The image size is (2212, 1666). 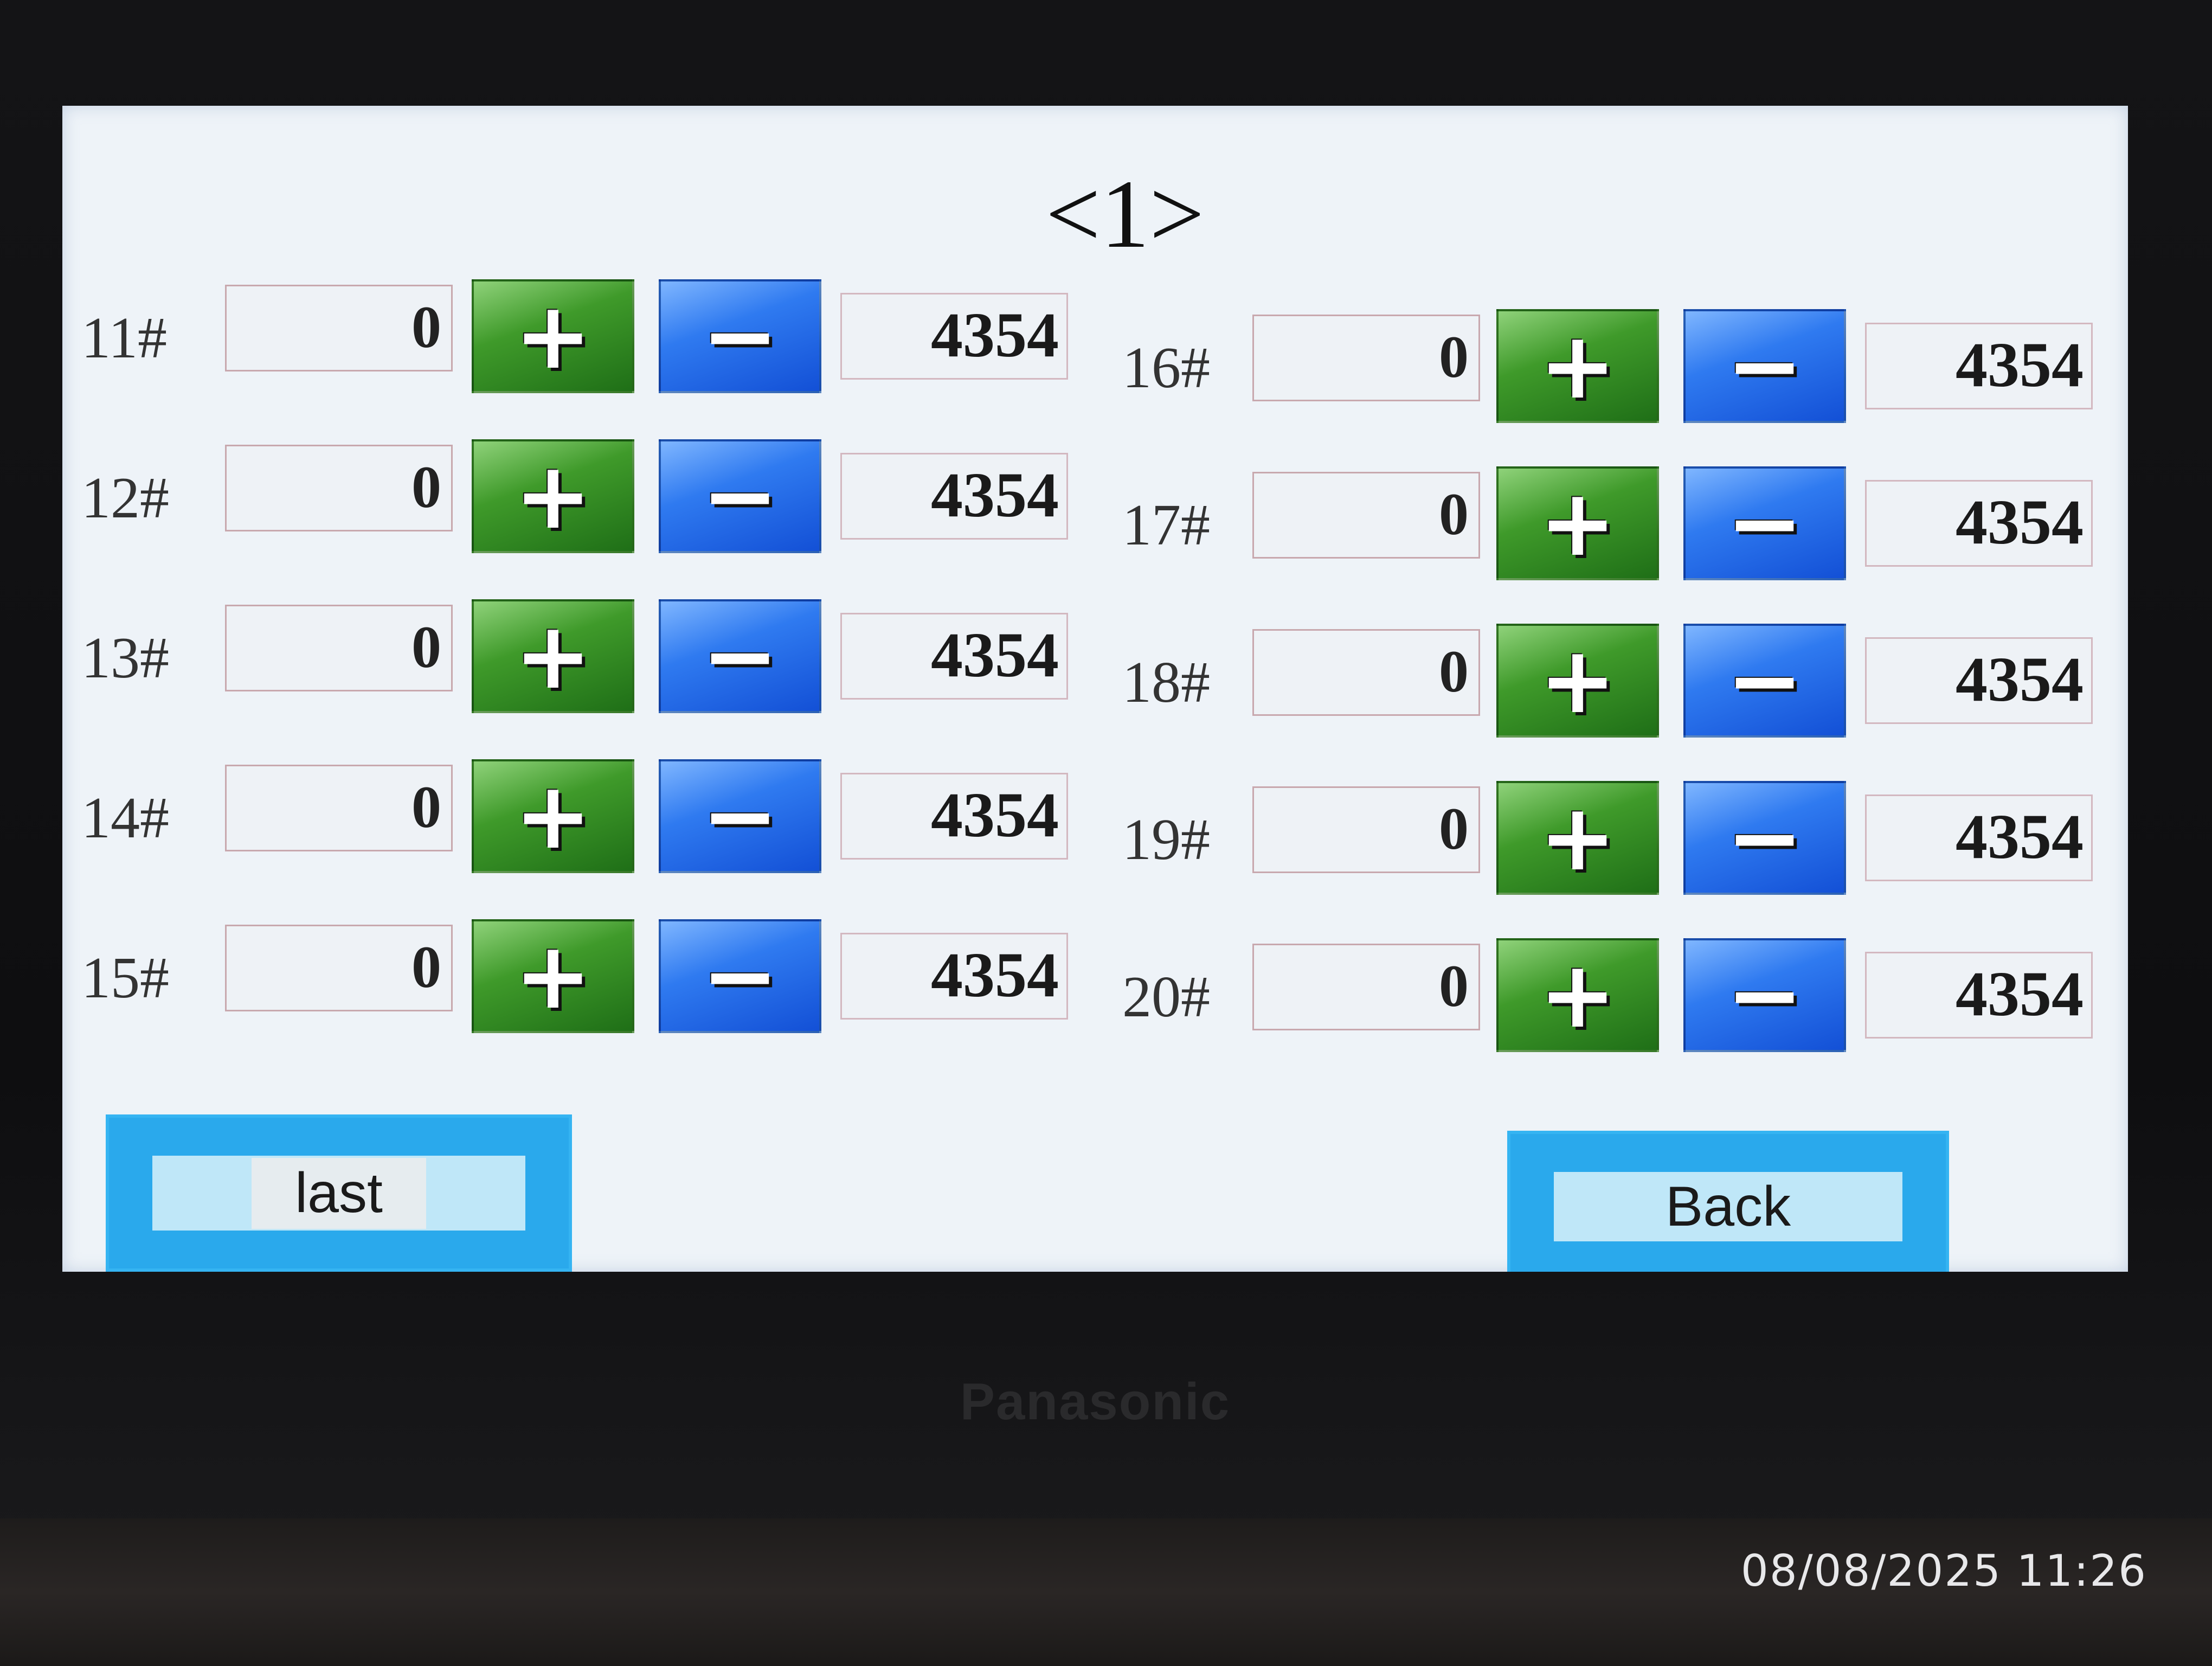 I want to click on channel-row-16: 16# 0 + − 4354, so click(x=1623, y=374).